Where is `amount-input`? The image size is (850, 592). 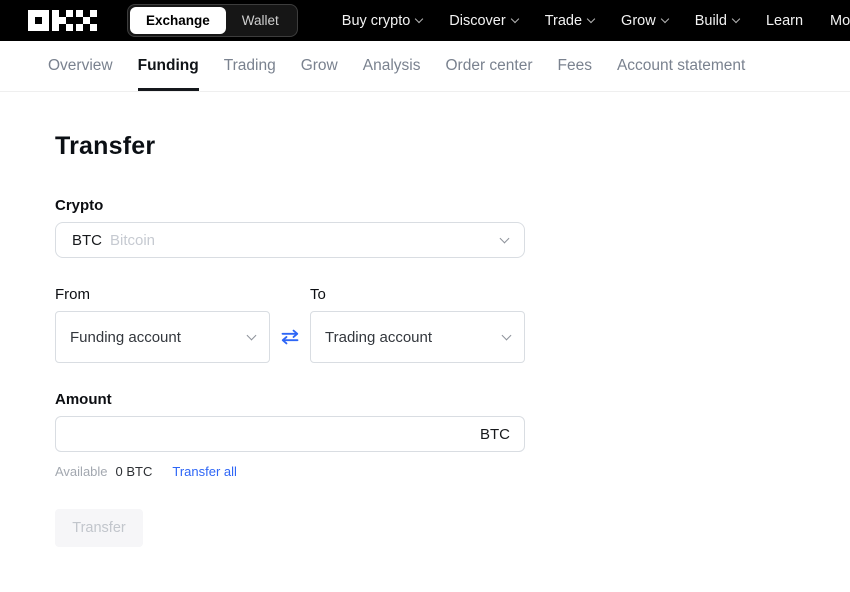 amount-input is located at coordinates (270, 434).